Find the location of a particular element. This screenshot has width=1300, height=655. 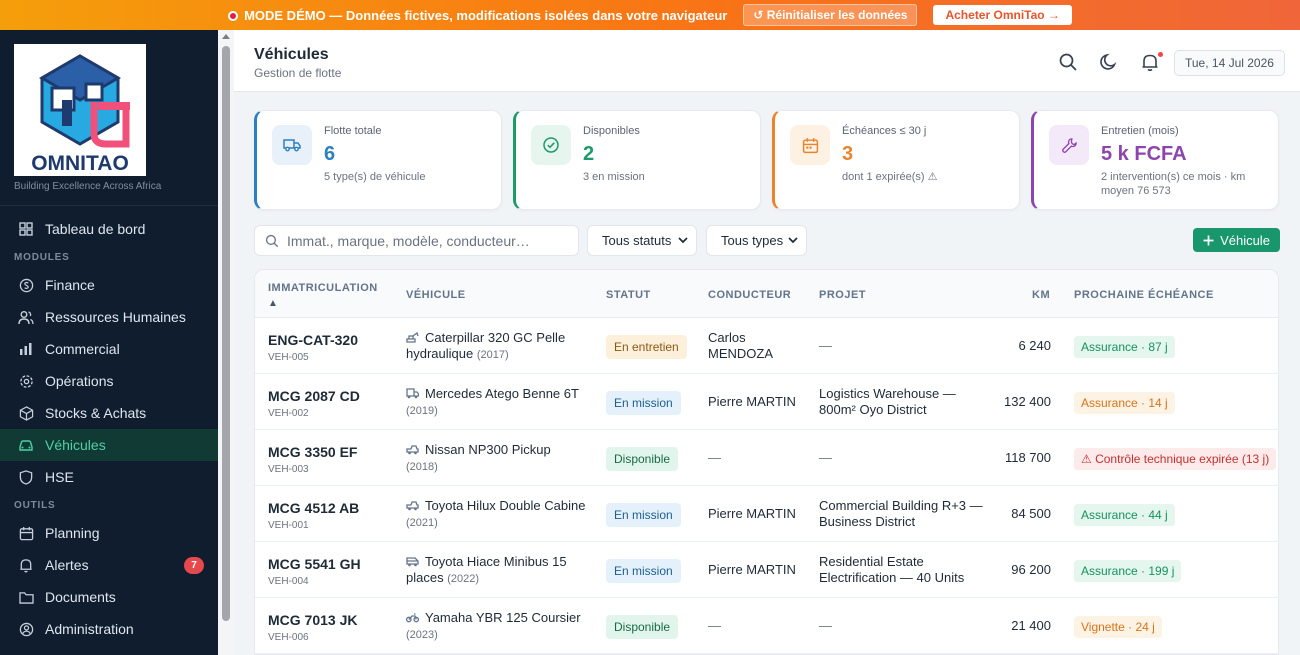

scrollbar-thumb is located at coordinates (226, 333).